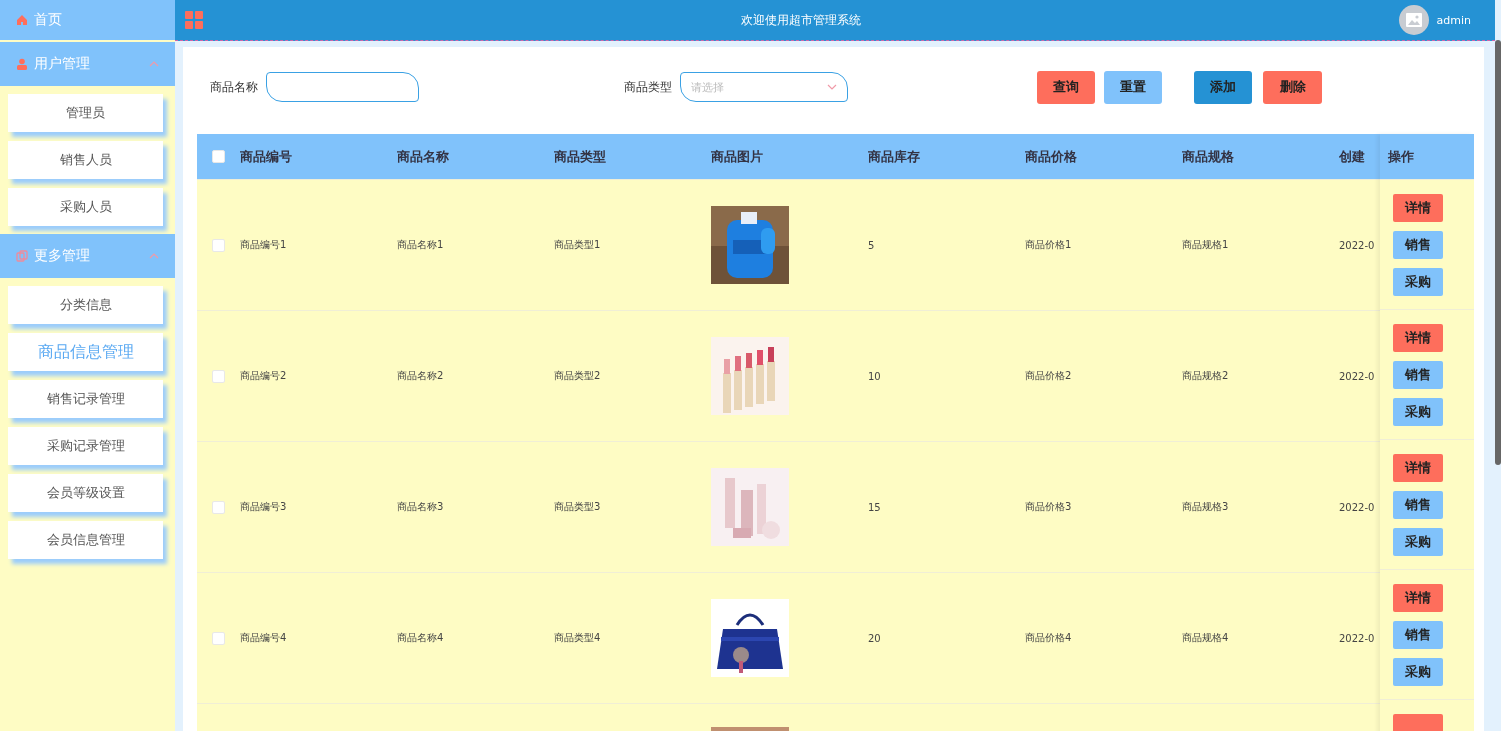 Image resolution: width=1501 pixels, height=731 pixels. I want to click on field-label: 商品名称, so click(234, 87).